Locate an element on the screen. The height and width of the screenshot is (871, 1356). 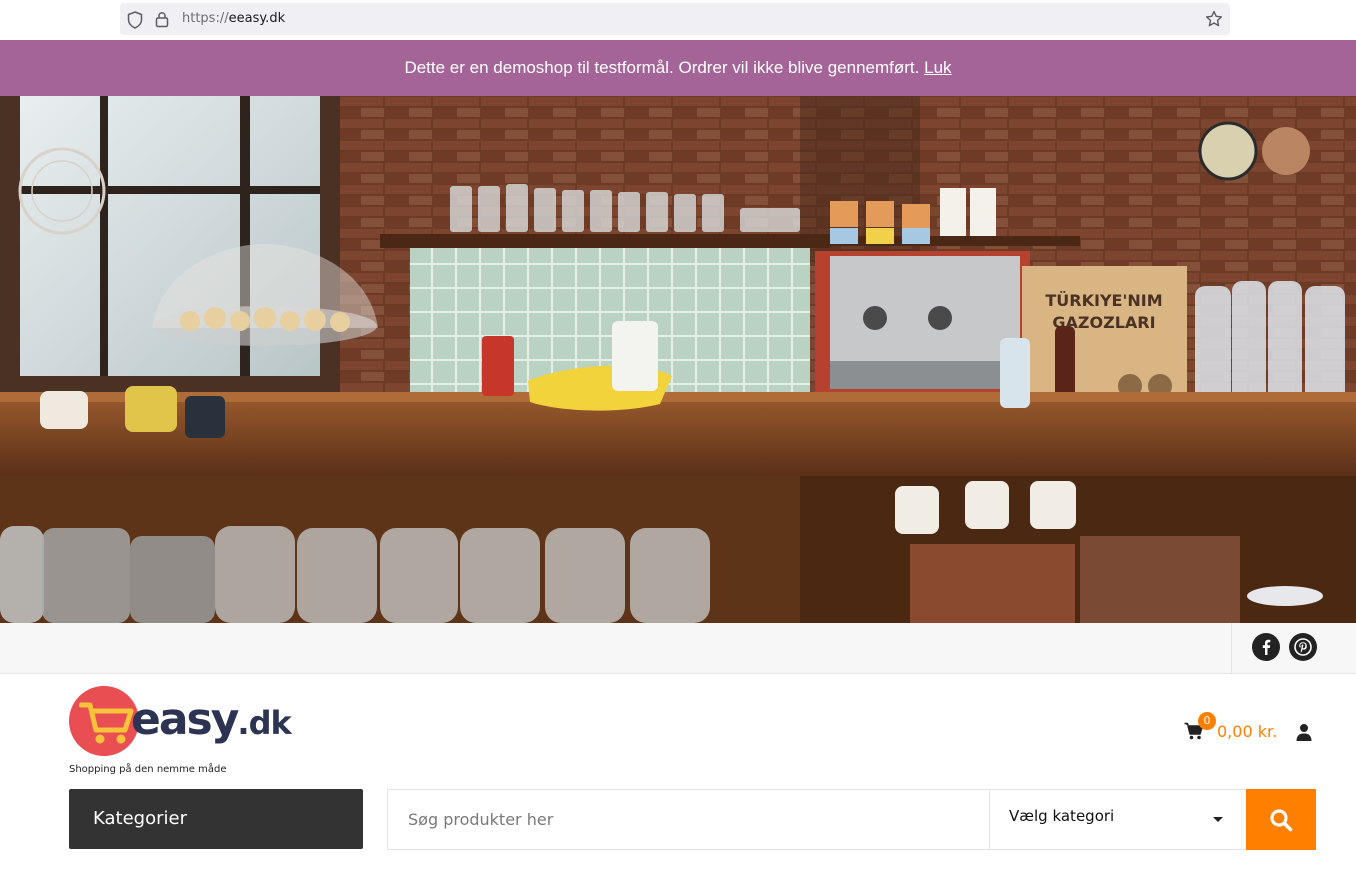
search-icon is located at coordinates (1281, 819).